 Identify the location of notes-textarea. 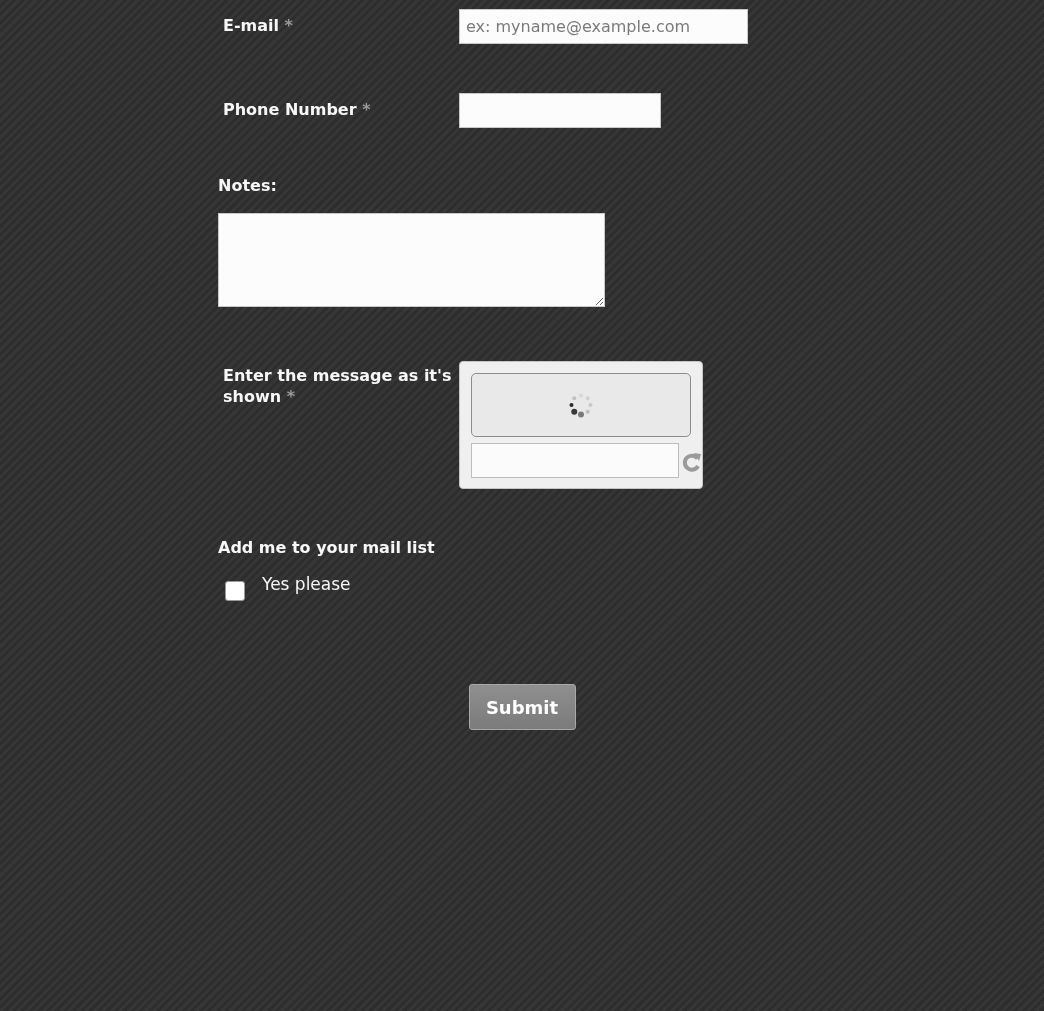
(411, 260).